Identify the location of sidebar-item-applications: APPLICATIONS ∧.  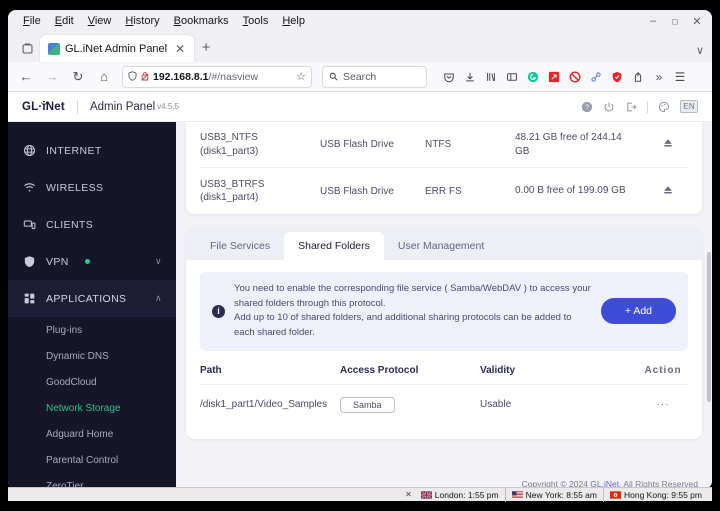
(92, 298).